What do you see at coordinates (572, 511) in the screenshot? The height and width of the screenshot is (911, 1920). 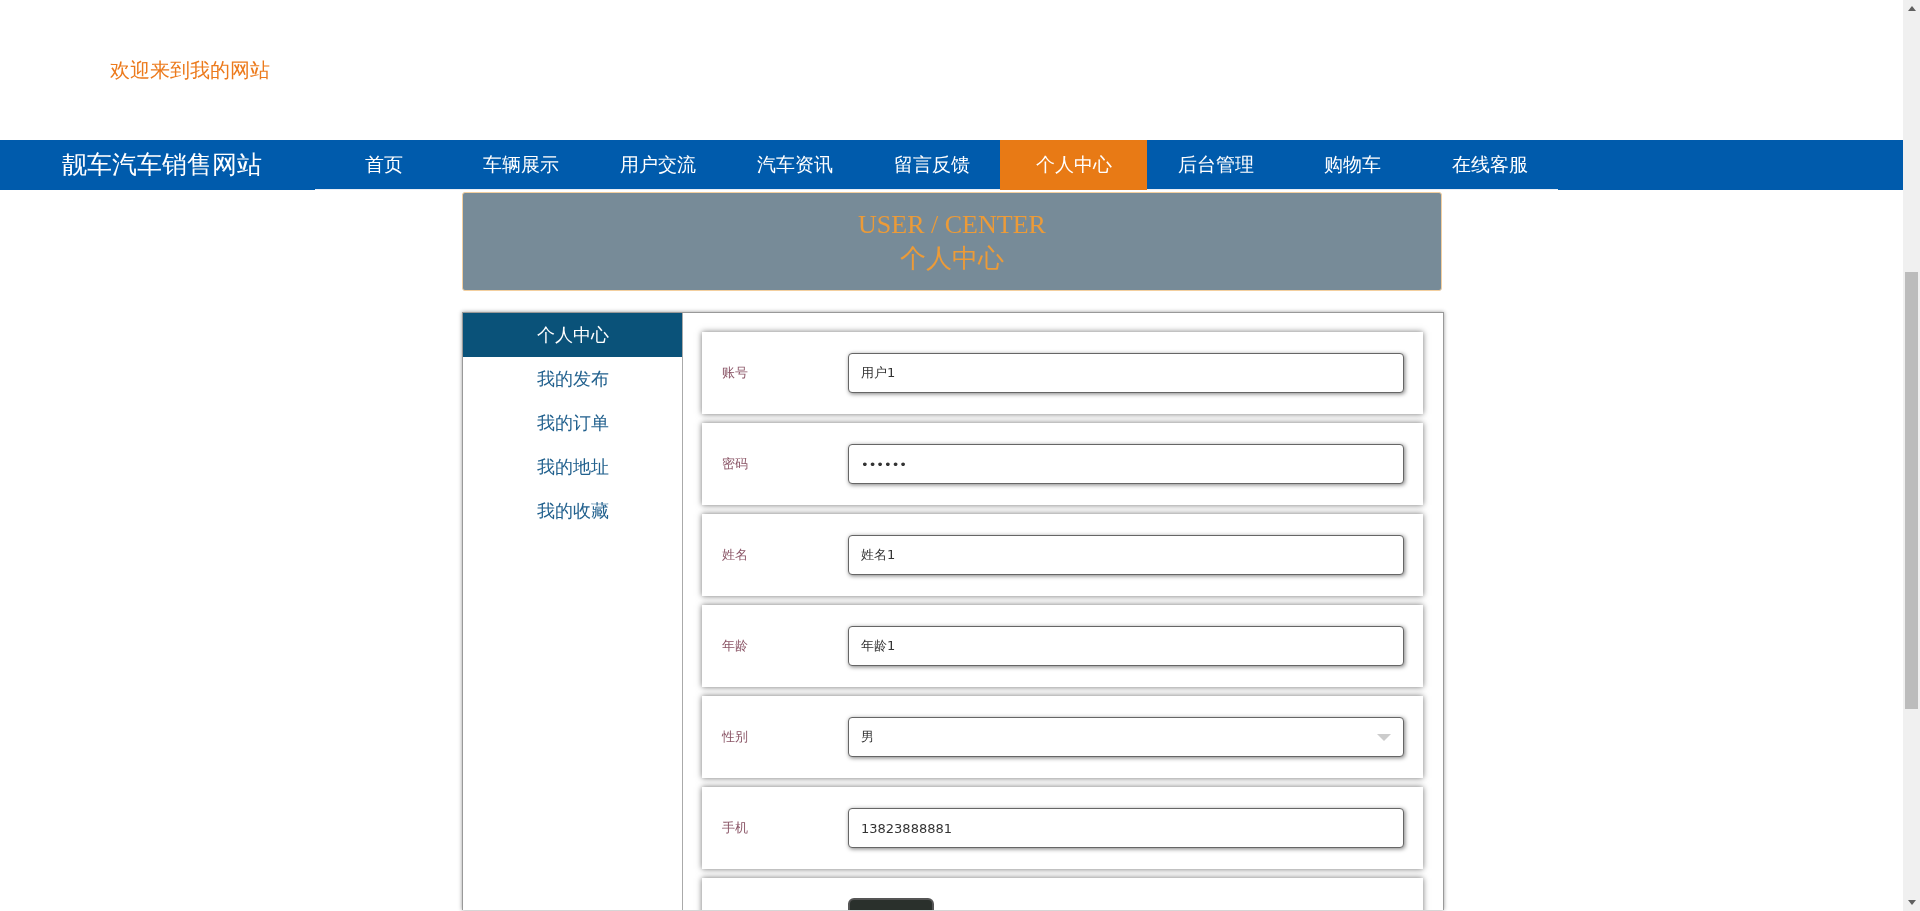 I see `sidebar-item: 我的收藏` at bounding box center [572, 511].